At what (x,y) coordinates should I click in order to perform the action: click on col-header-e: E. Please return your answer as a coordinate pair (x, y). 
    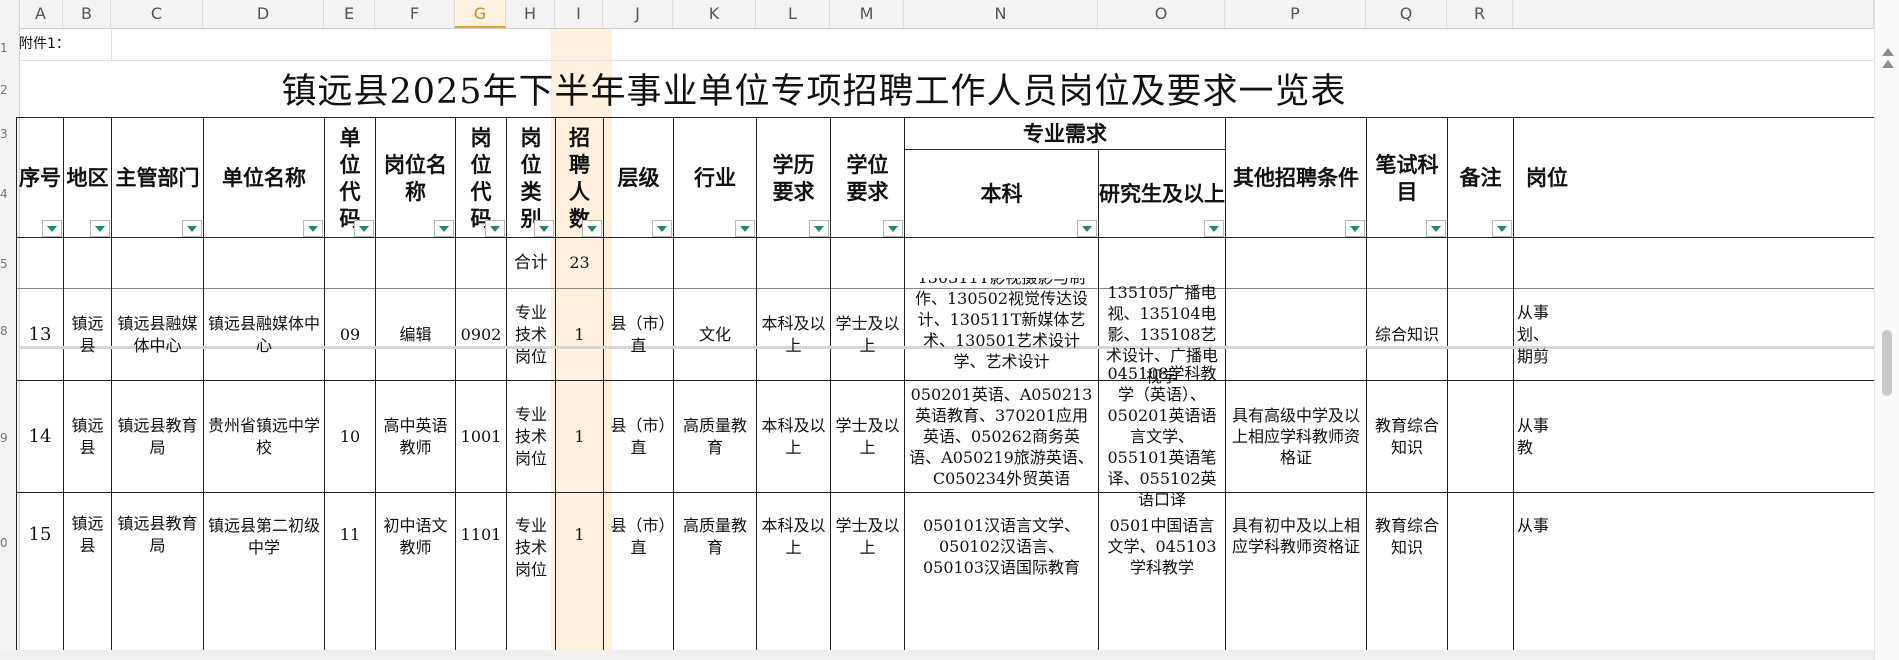
    Looking at the image, I should click on (349, 14).